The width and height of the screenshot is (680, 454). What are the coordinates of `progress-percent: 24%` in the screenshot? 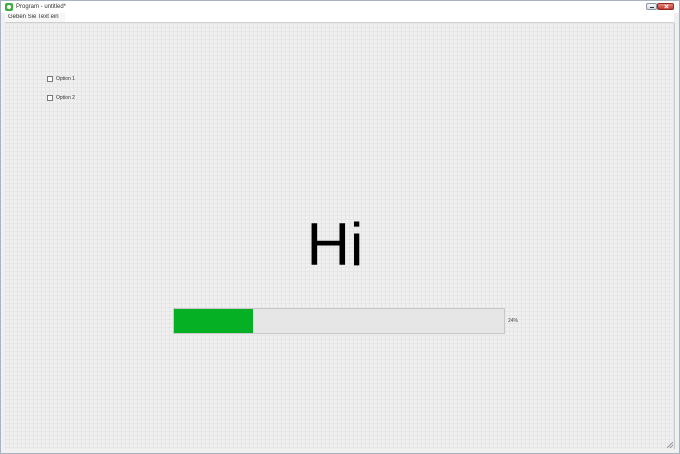 It's located at (513, 321).